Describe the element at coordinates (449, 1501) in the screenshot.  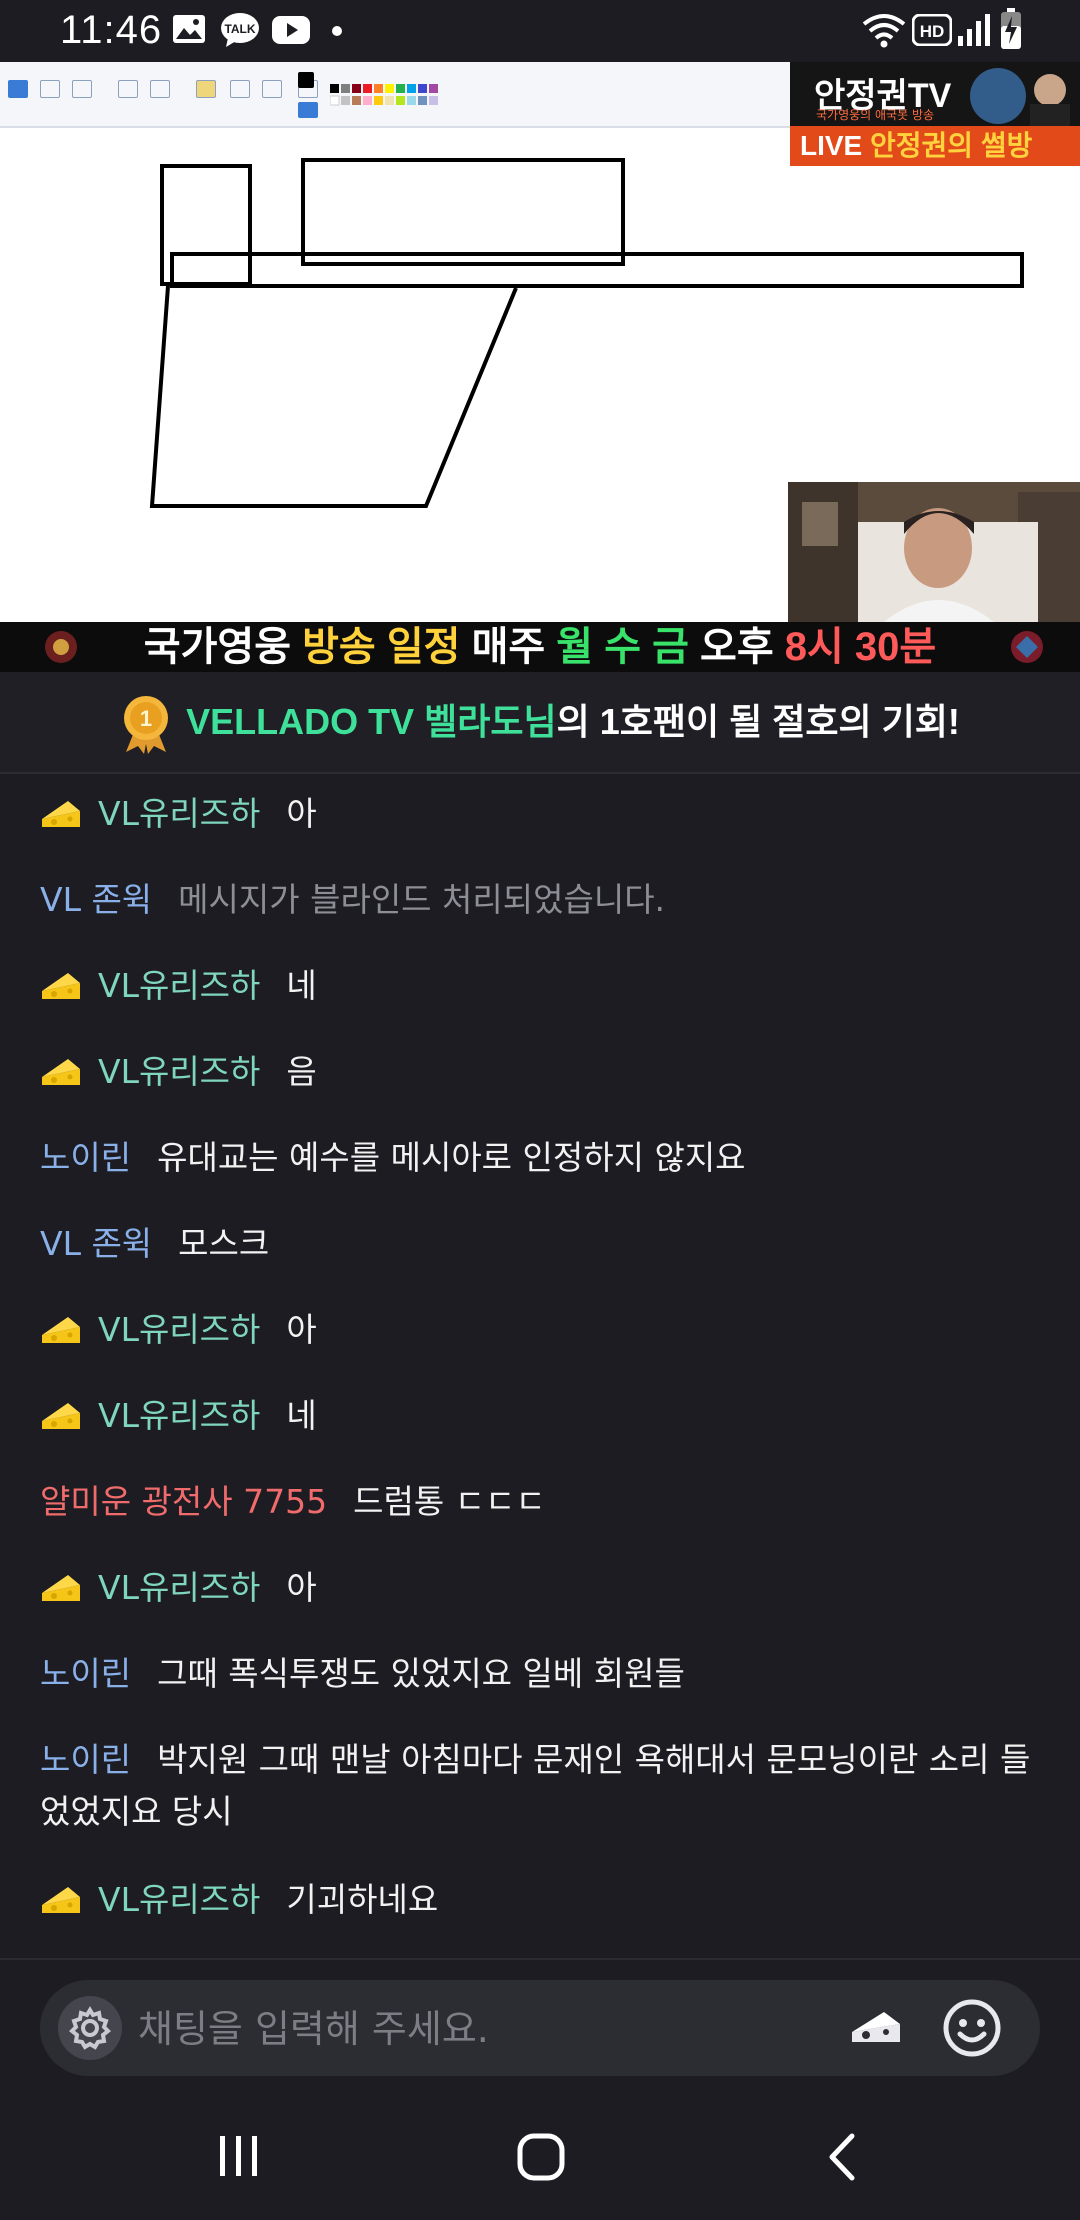
I see `chat-text: 드럼통 ㄷㄷㄷ` at that location.